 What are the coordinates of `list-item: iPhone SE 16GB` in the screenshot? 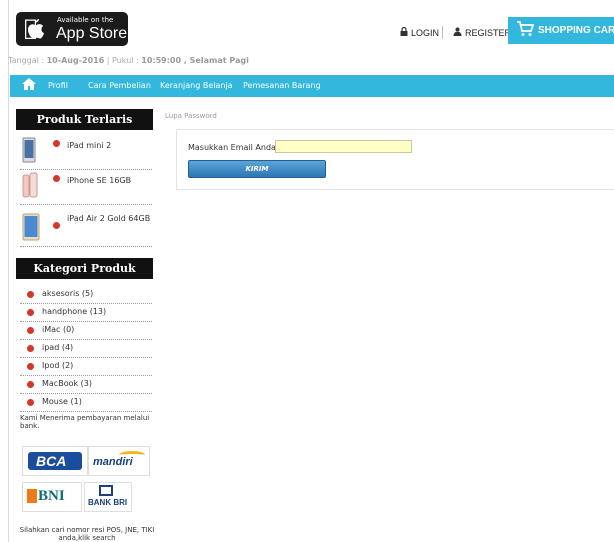 It's located at (86, 187).